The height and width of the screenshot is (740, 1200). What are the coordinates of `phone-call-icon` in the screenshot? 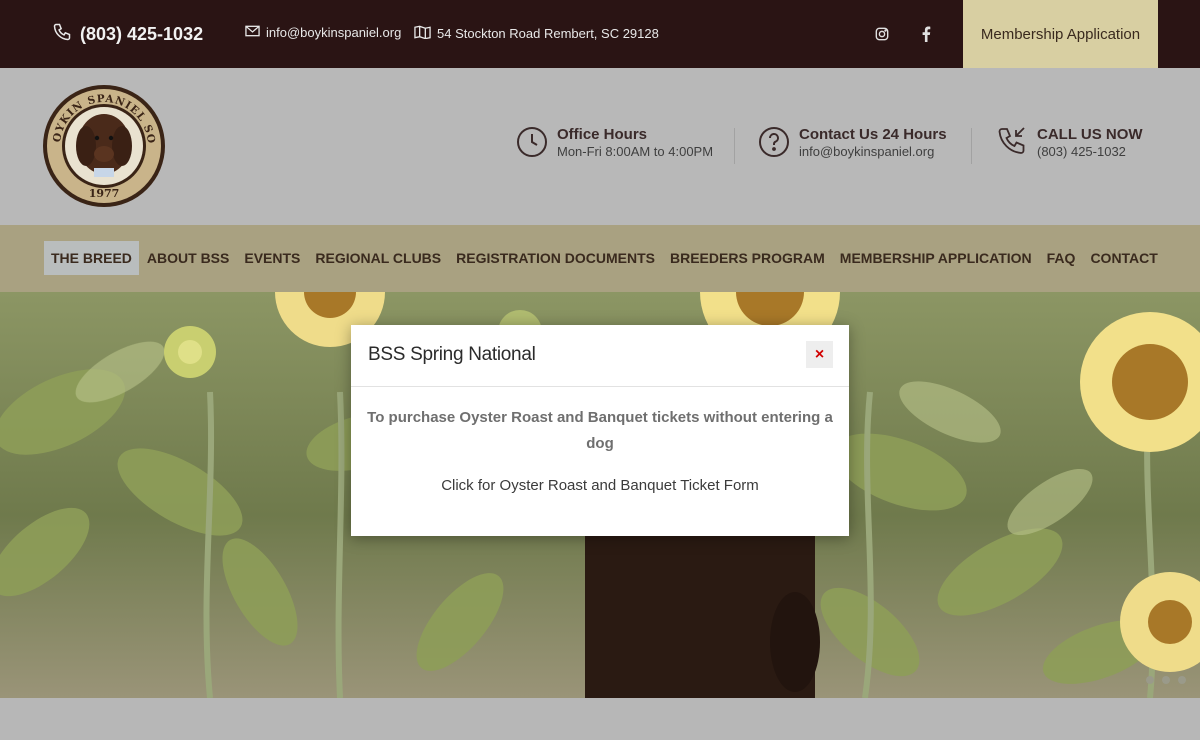 It's located at (1012, 144).